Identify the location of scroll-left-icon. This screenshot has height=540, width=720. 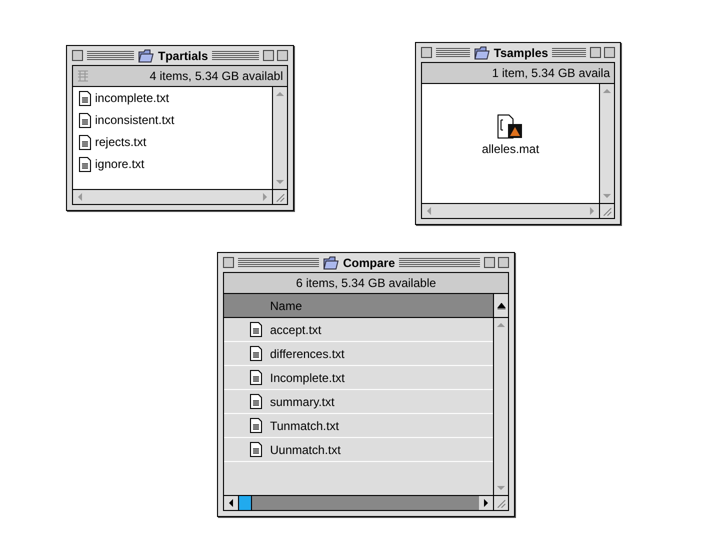
(231, 503).